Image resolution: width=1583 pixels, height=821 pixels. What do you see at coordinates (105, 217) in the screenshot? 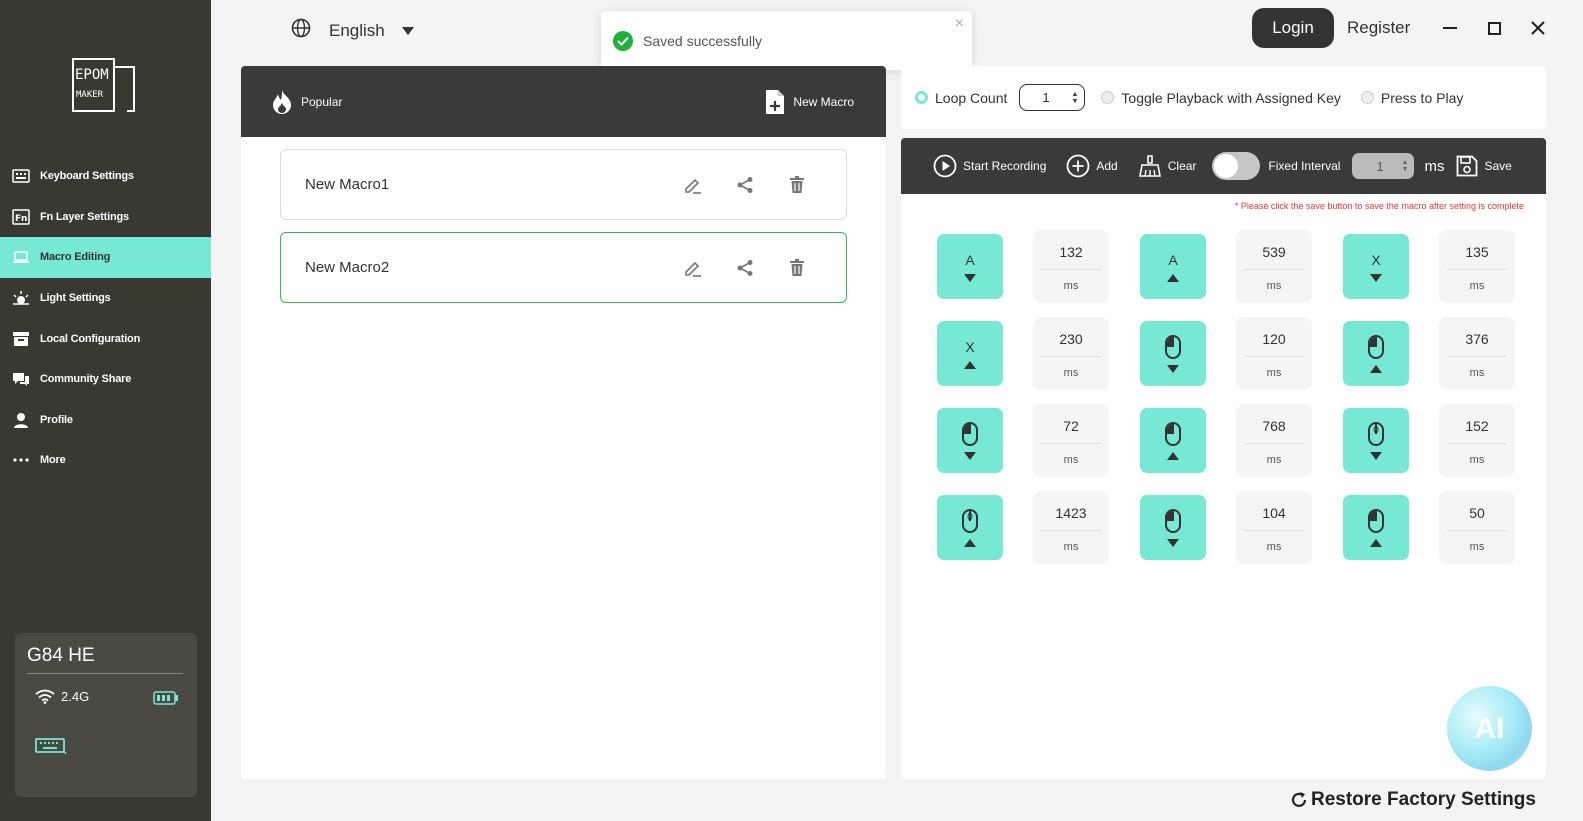
I see `sidebar-item-fn-layer-settings: Fn Fn Layer Settings` at bounding box center [105, 217].